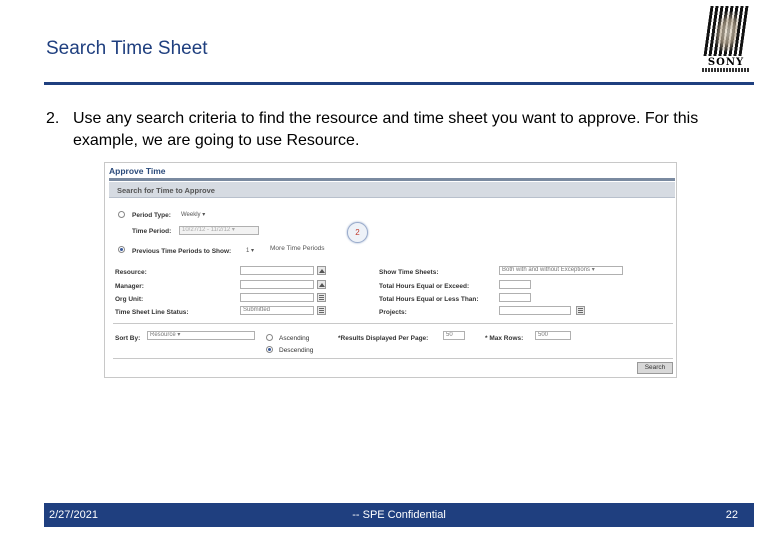 The image size is (780, 540). I want to click on max-rows-label: * Max Rows:, so click(504, 338).